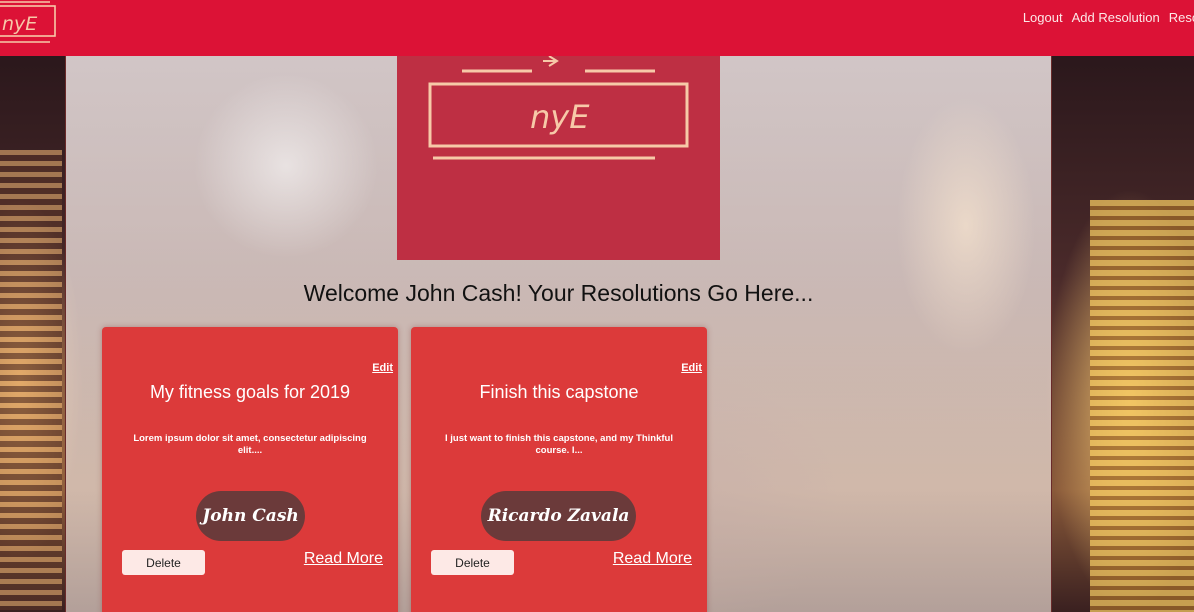  What do you see at coordinates (38, 24) in the screenshot?
I see `nav-logo: nyE` at bounding box center [38, 24].